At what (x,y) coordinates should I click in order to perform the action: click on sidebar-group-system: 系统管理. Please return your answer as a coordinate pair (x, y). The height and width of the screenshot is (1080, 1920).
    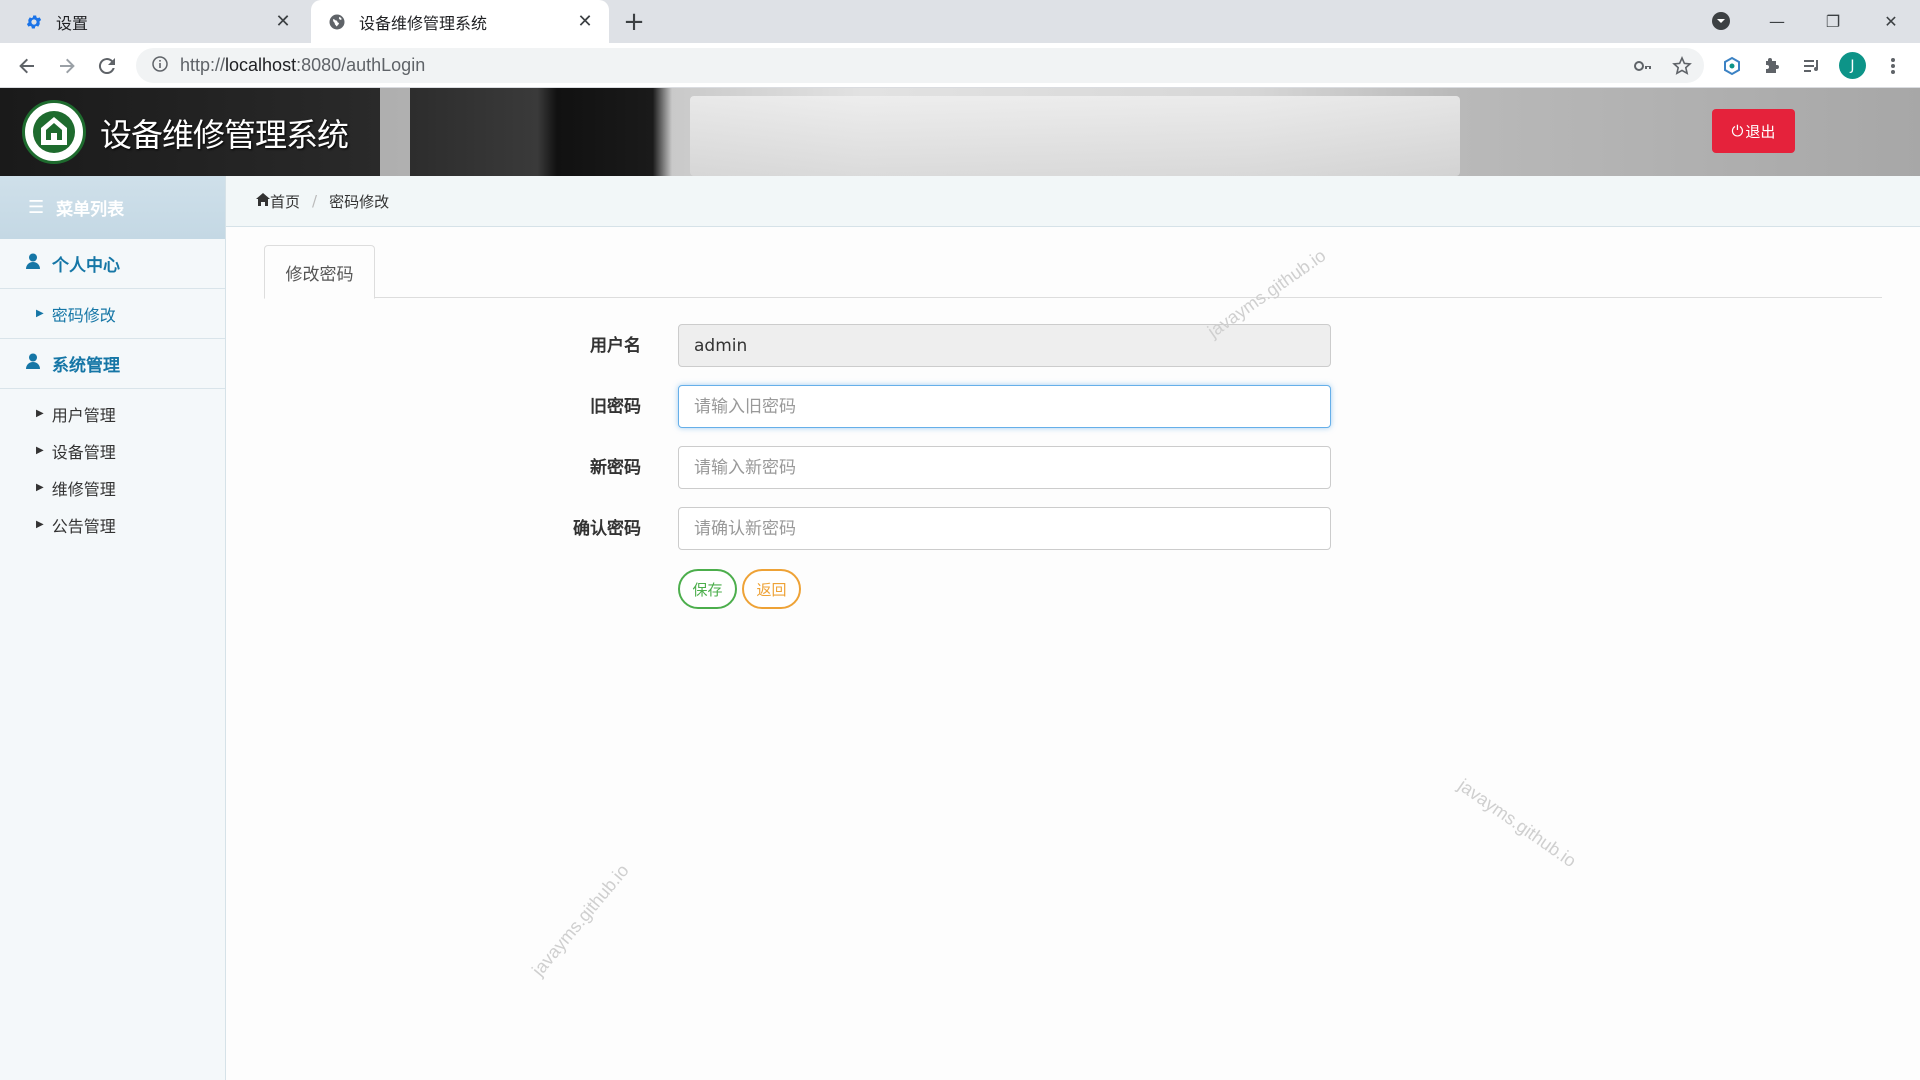
    Looking at the image, I should click on (112, 364).